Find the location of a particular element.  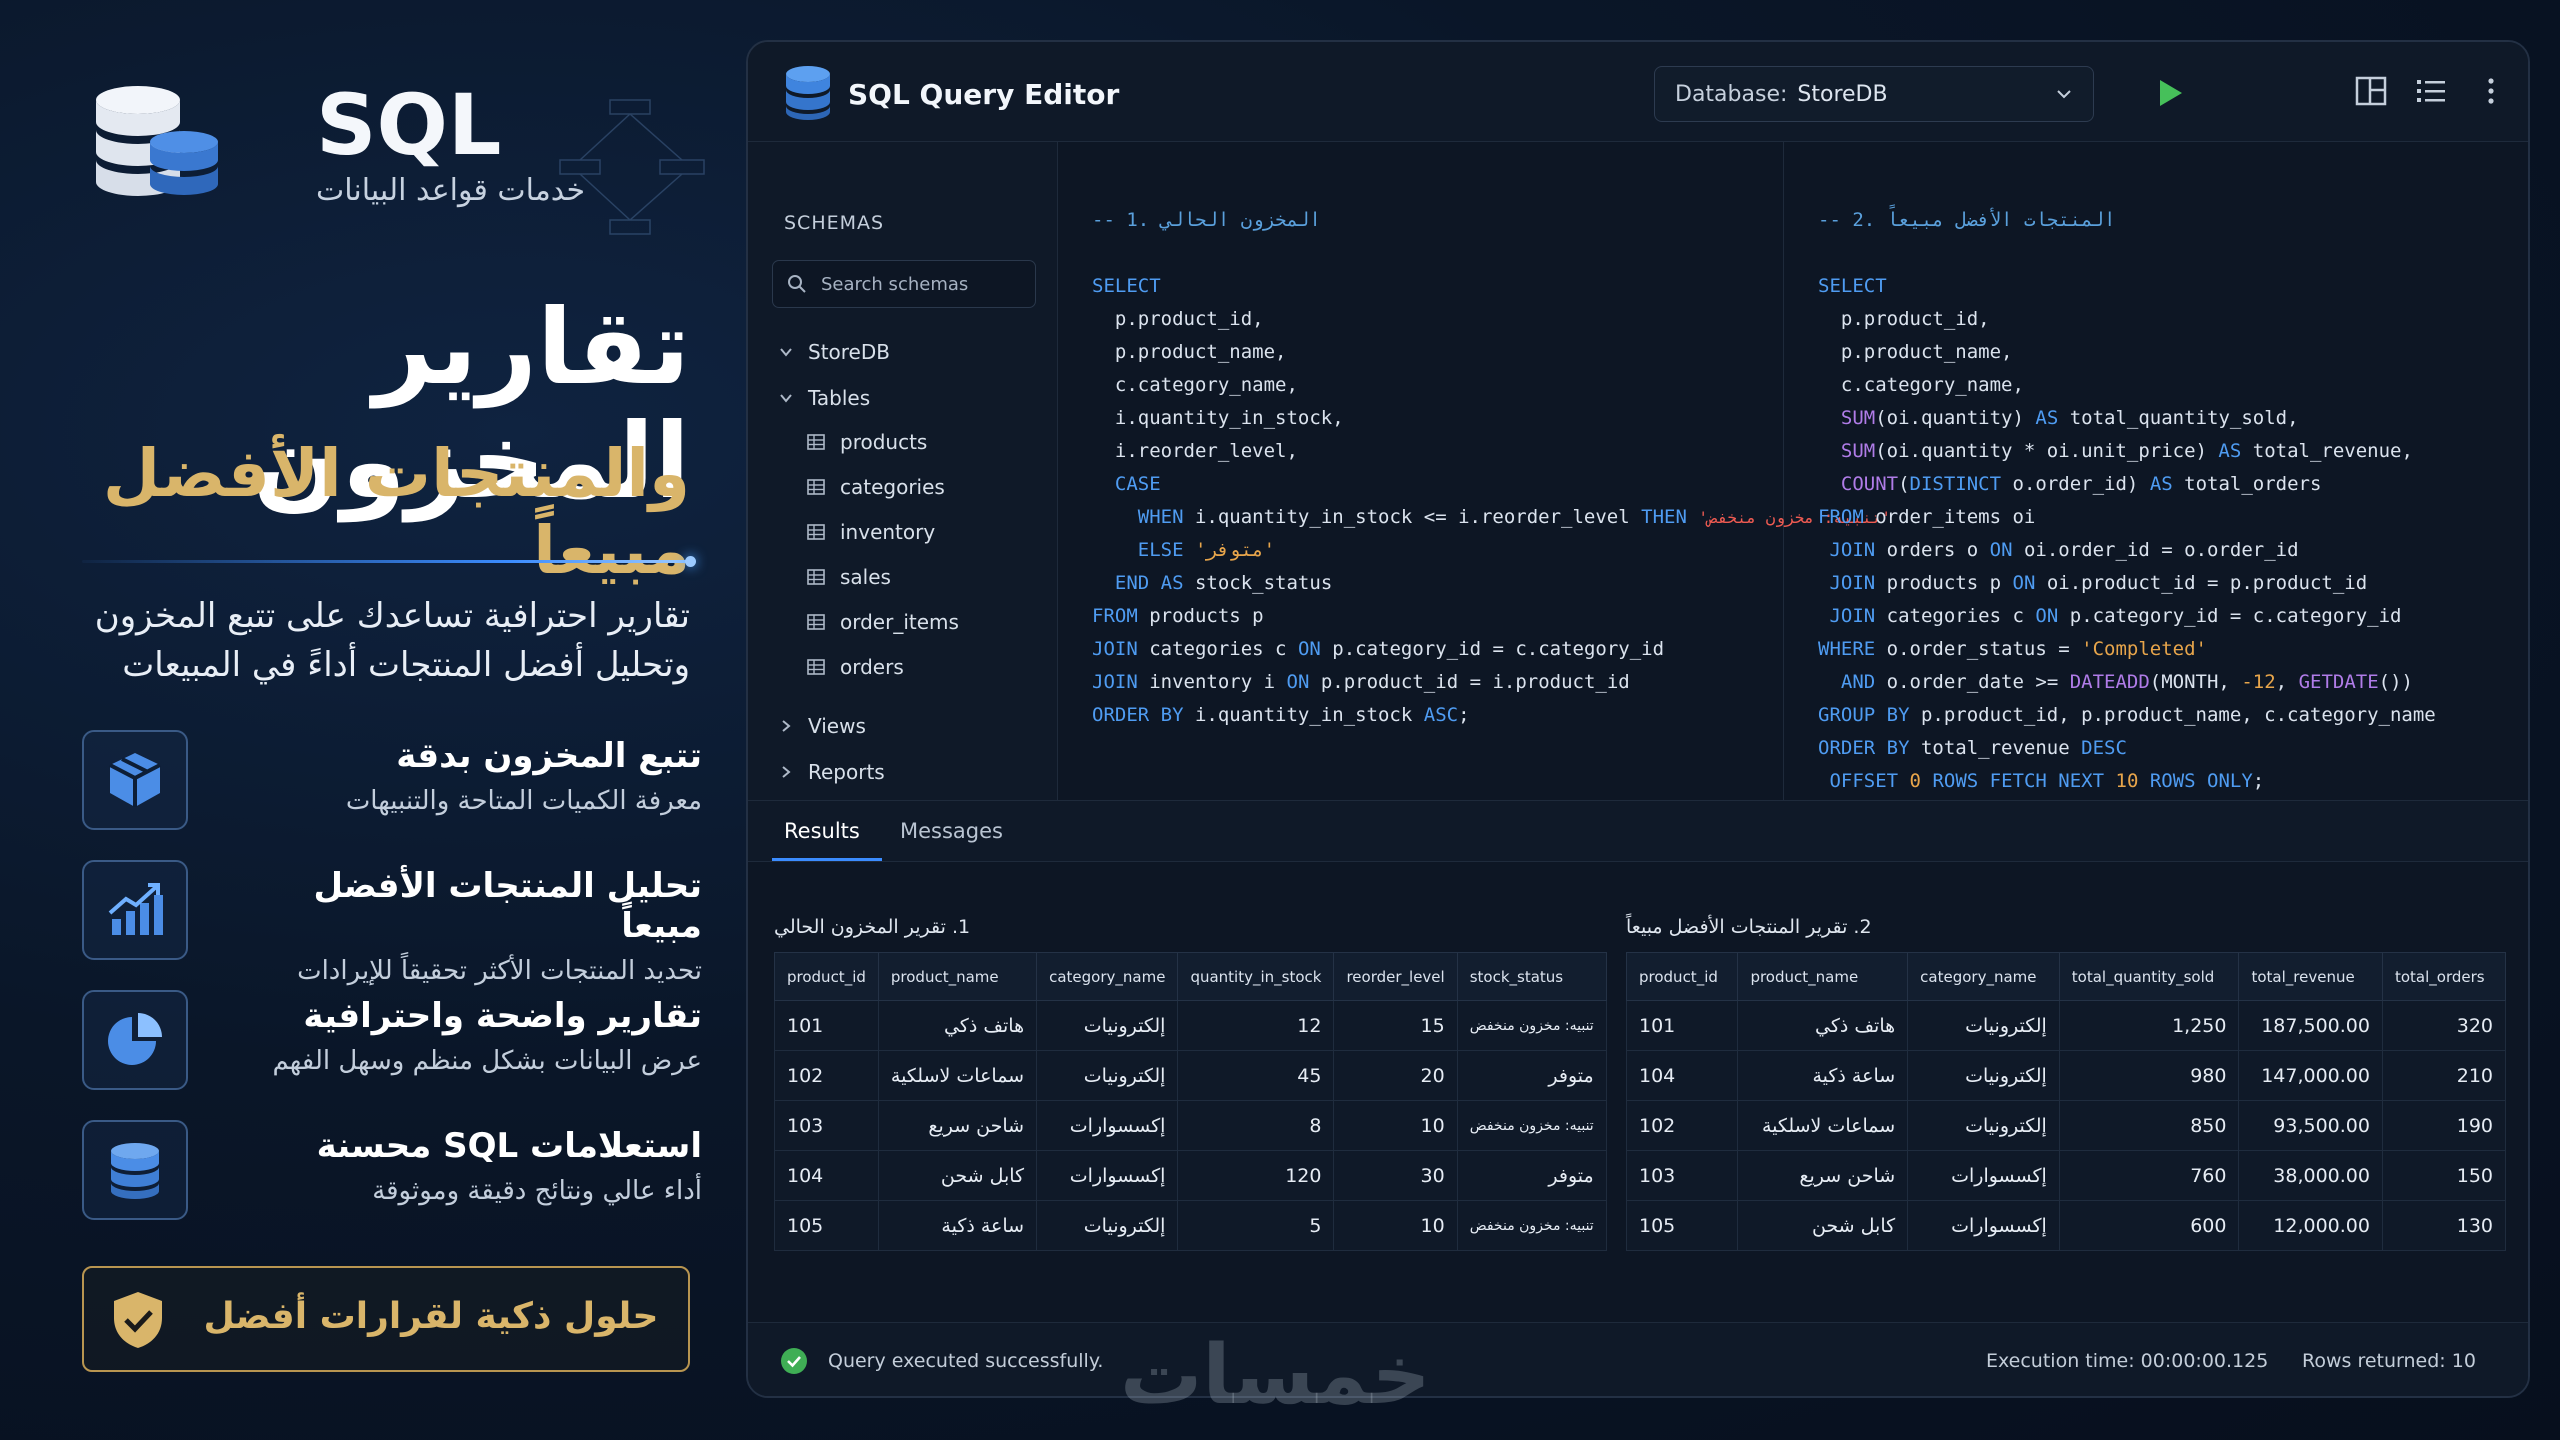

tree-table-categories: categories is located at coordinates (875, 487).